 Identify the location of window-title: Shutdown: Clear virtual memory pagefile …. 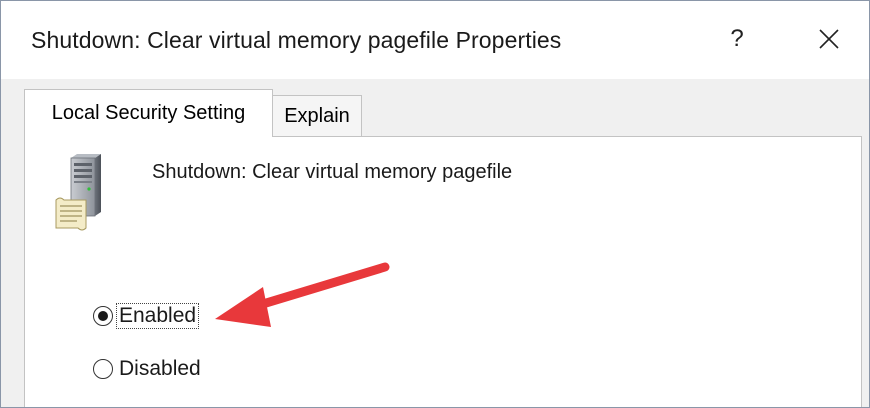
(296, 40).